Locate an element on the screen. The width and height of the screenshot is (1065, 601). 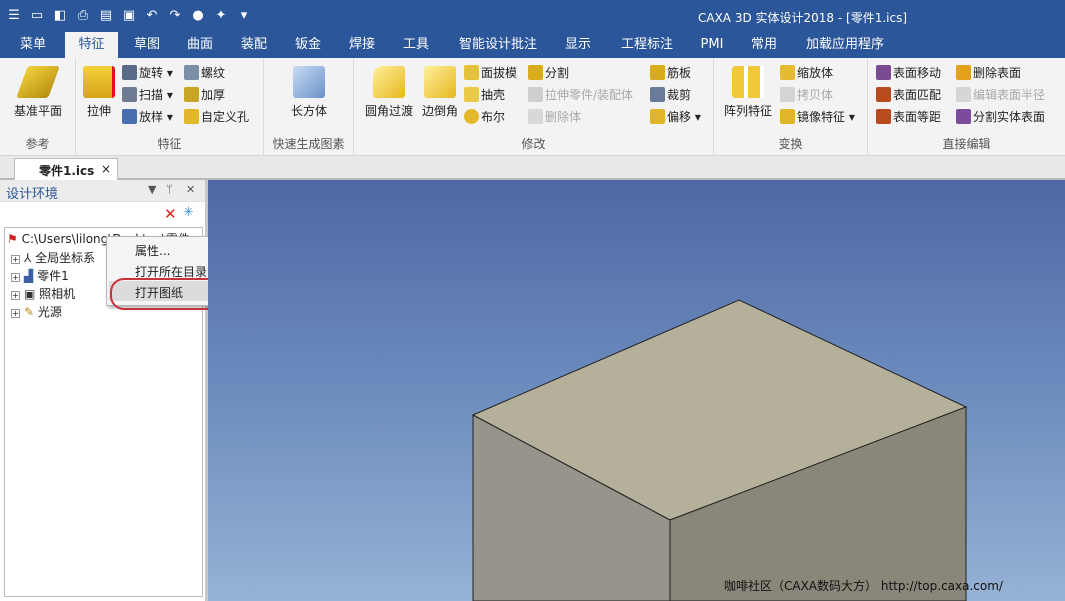
tab-menu: 菜单 is located at coordinates (33, 45).